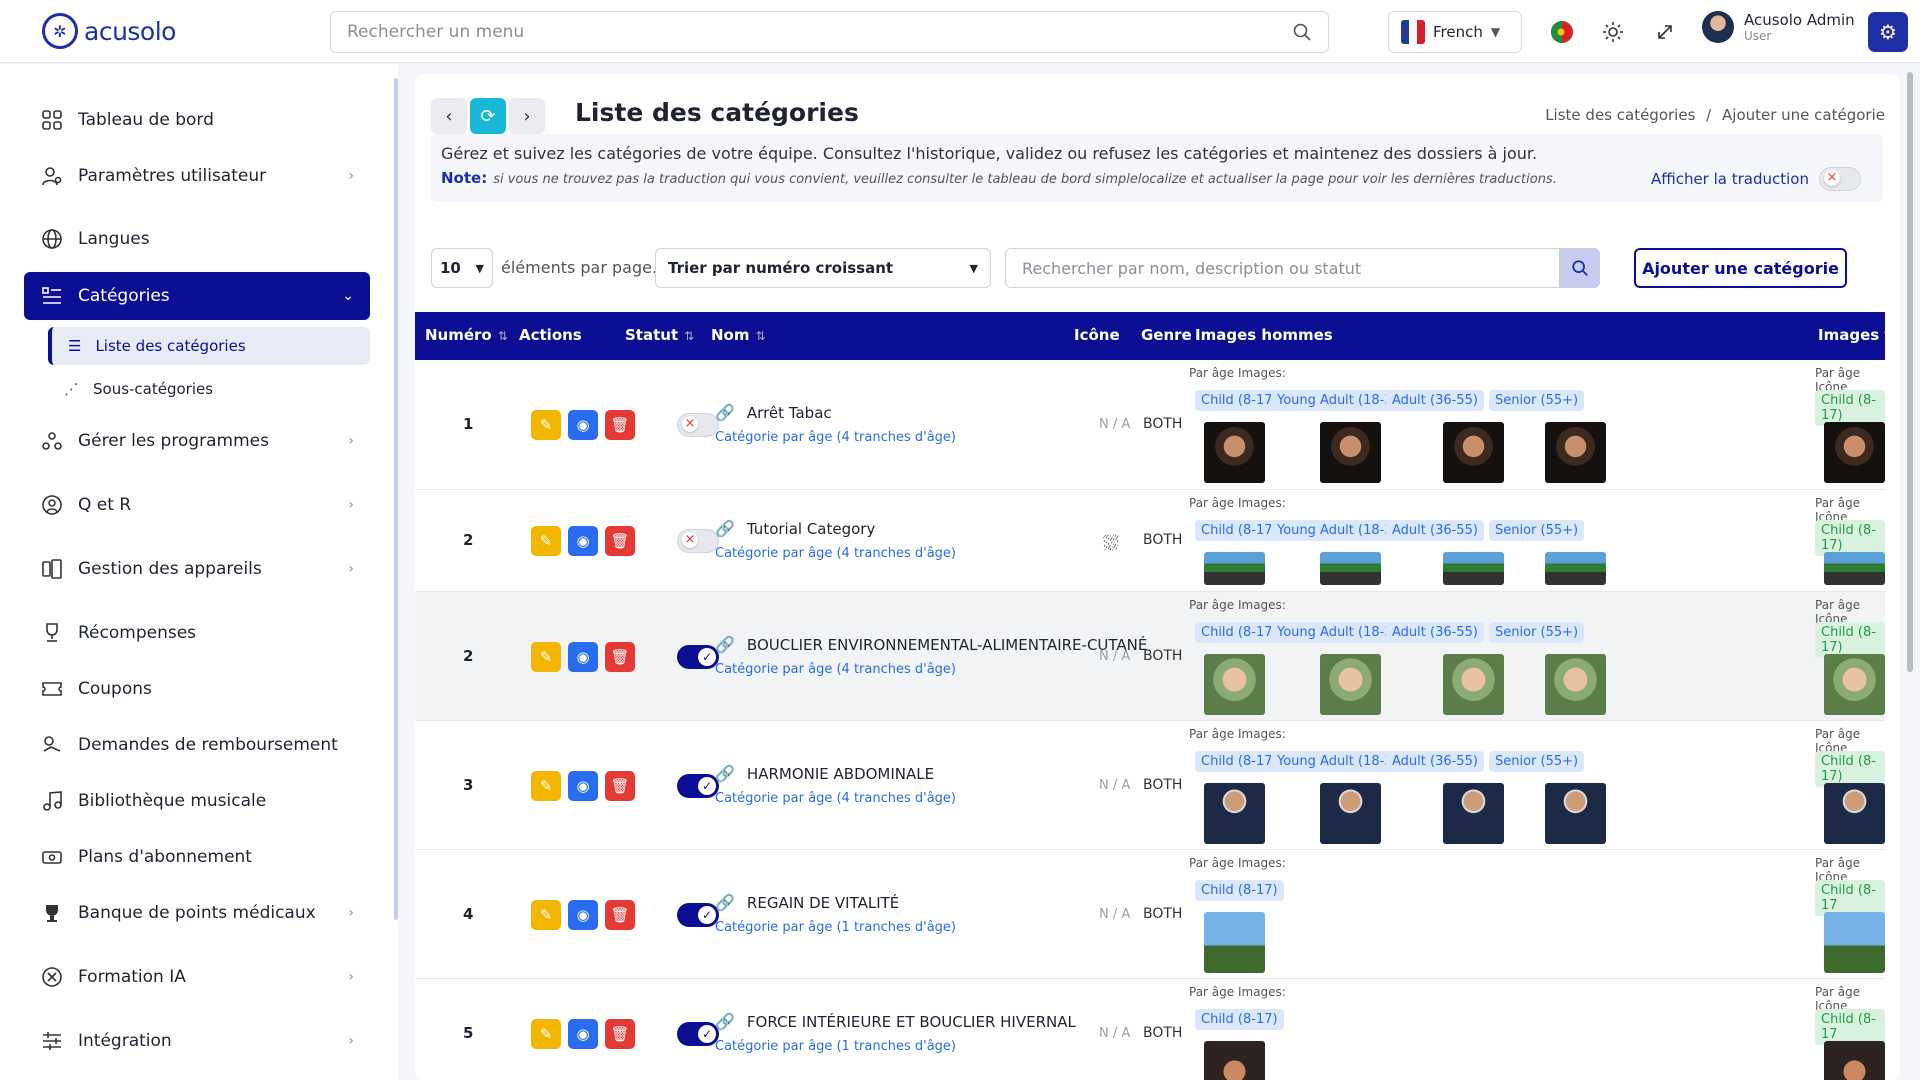  What do you see at coordinates (197, 689) in the screenshot?
I see `sidebar-item-coupons: Coupons` at bounding box center [197, 689].